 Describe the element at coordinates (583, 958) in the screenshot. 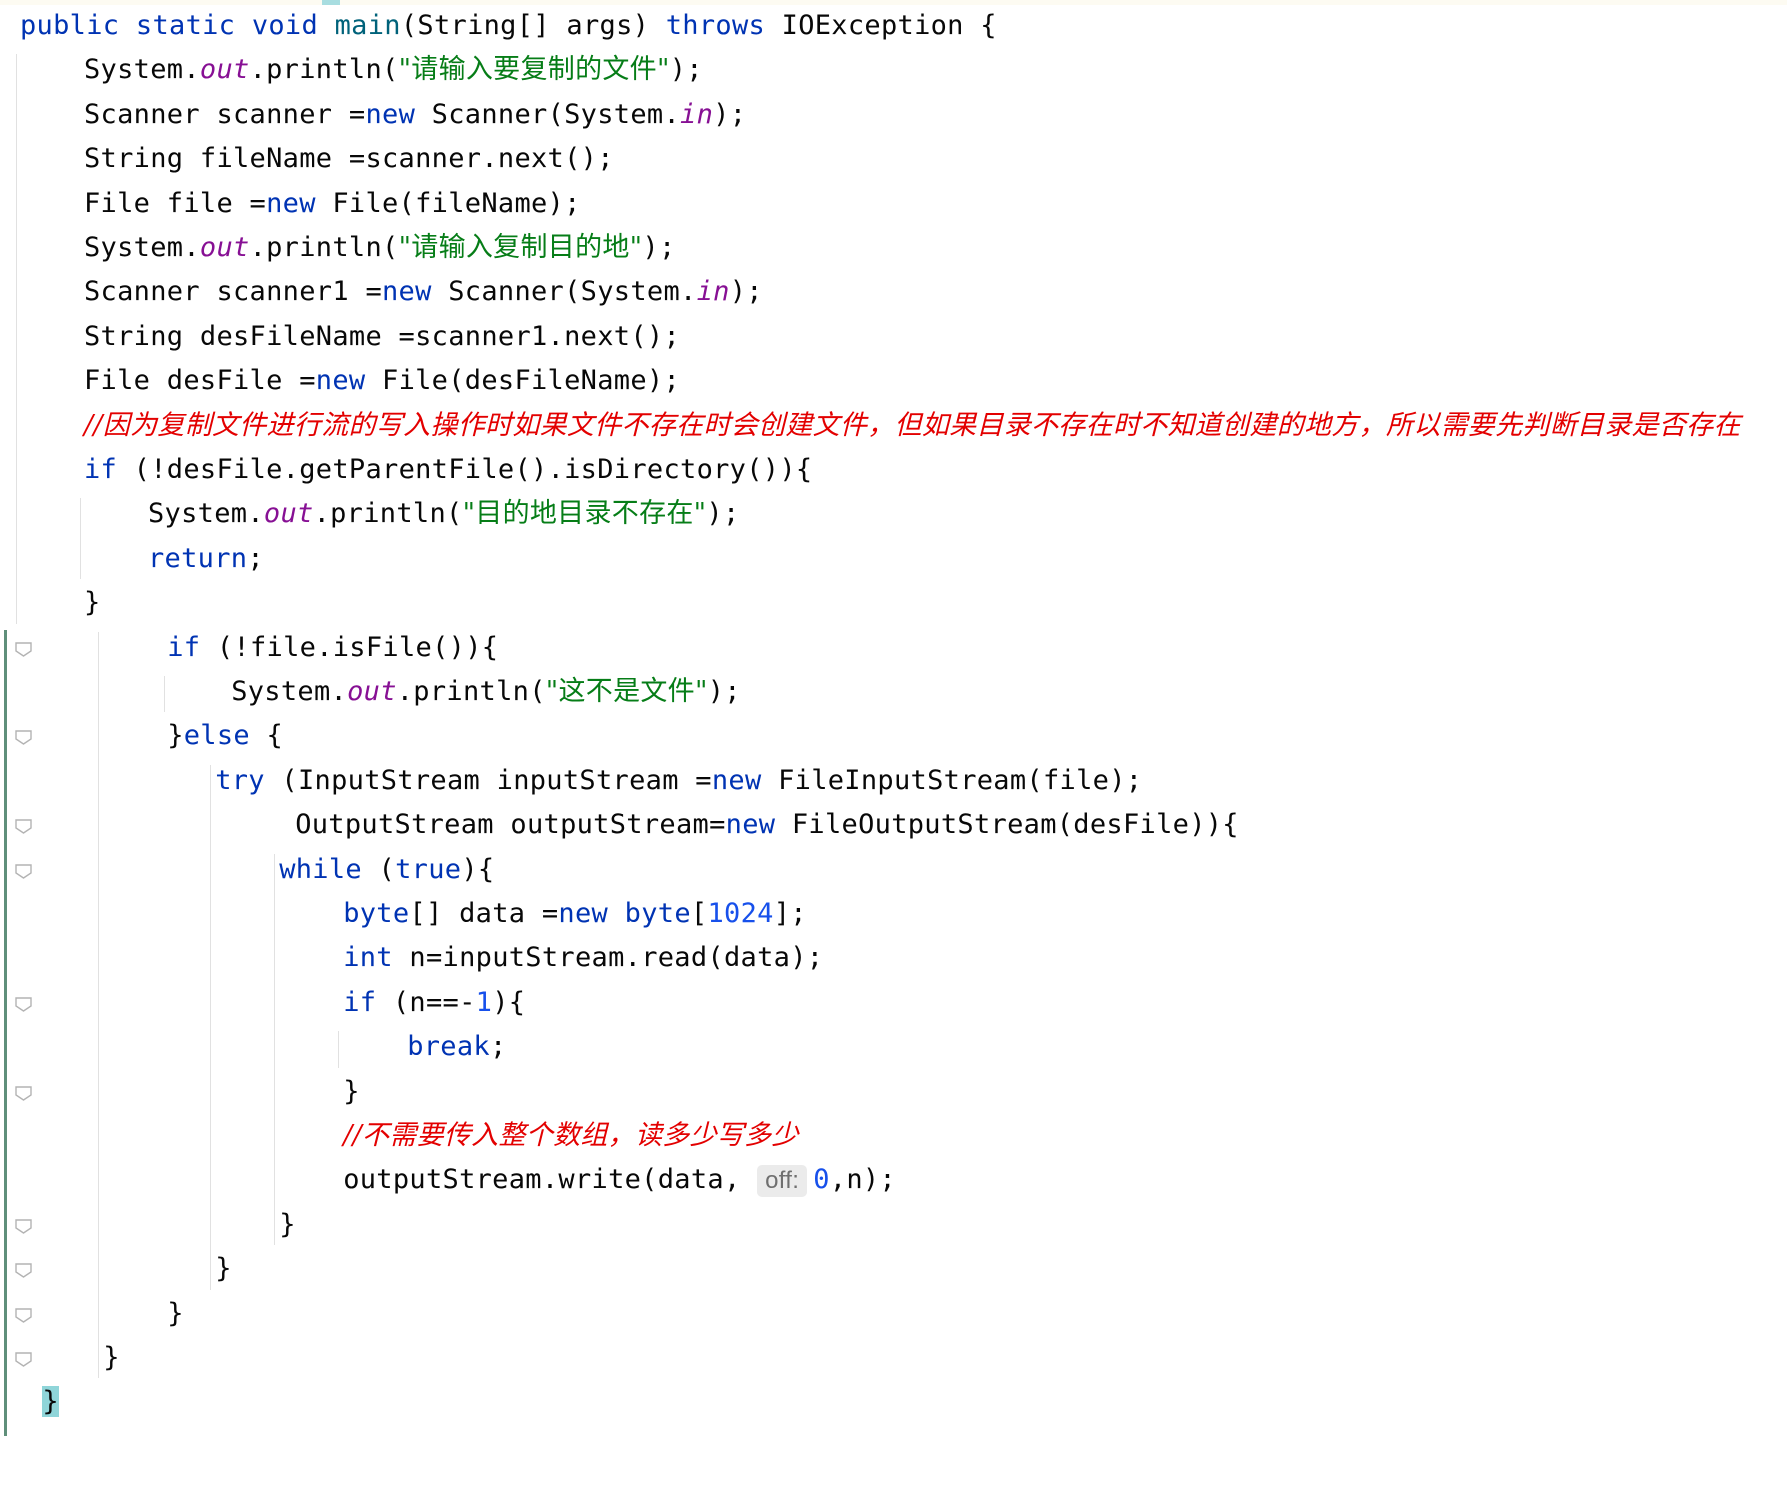

I see `code-line: int n=inputStream.read(data);` at that location.